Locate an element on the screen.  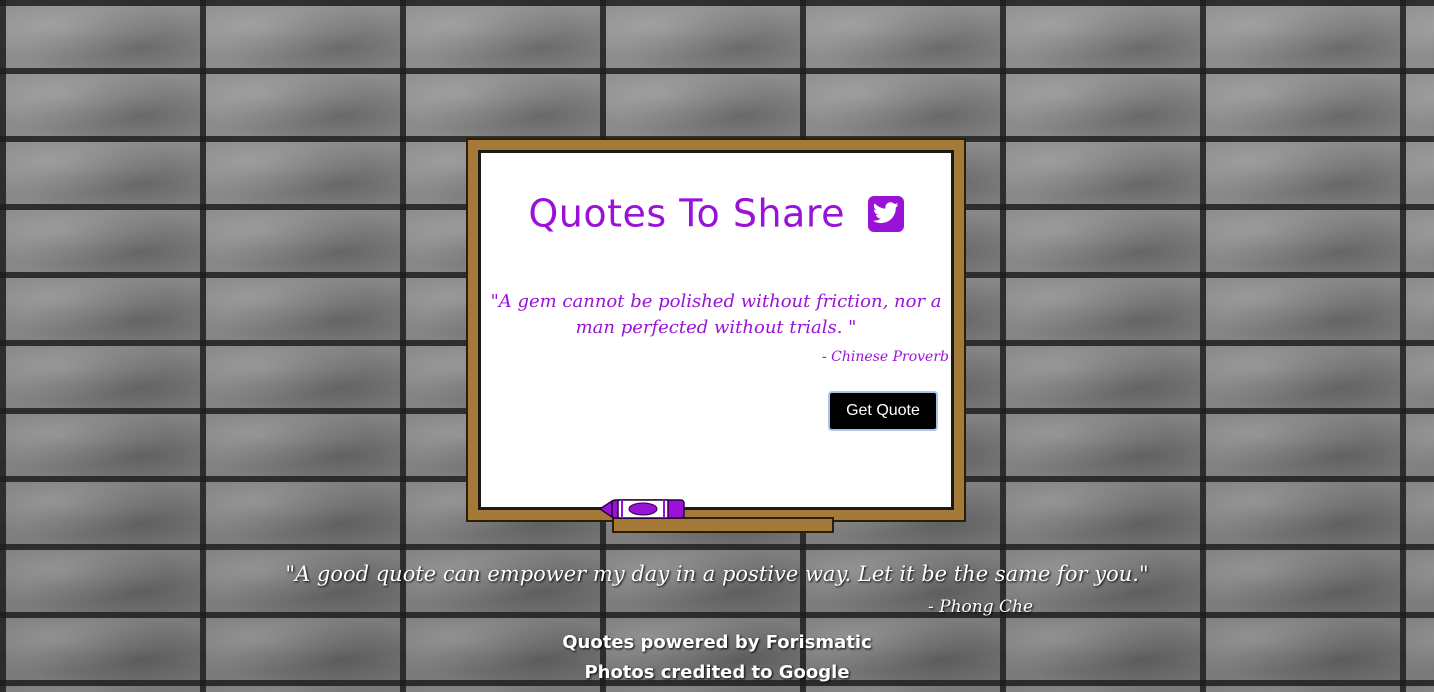
page-title: Quotes To Share is located at coordinates (716, 212).